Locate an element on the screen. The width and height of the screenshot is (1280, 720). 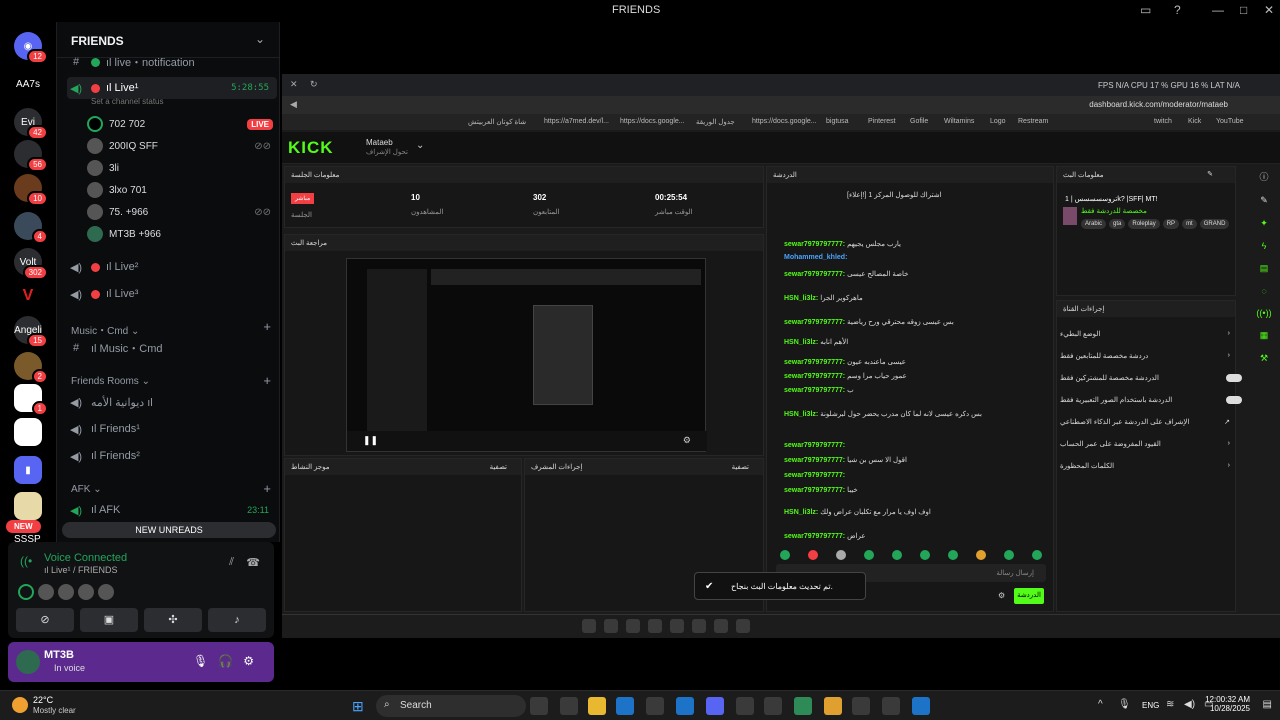
chat-username: Mohammed_khled: is located at coordinates (815, 257).